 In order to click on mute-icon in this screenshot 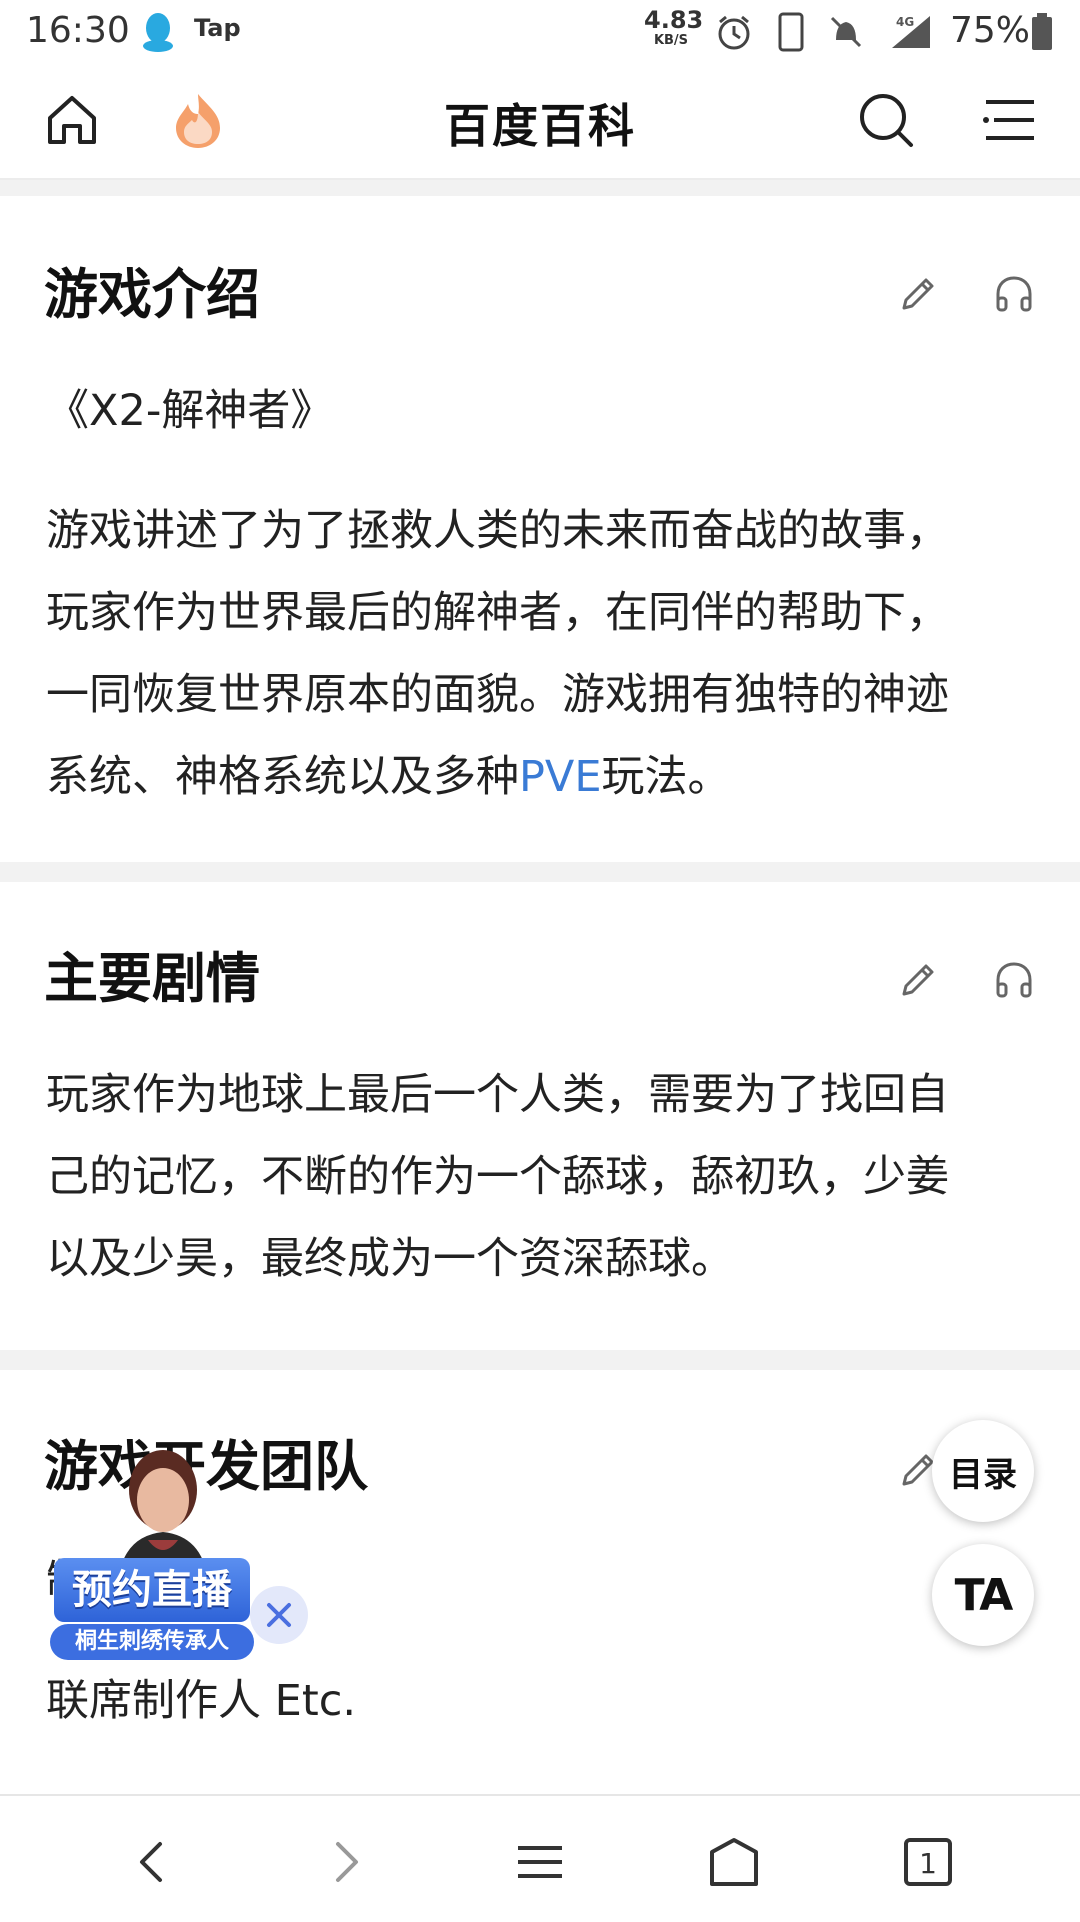, I will do `click(846, 32)`.